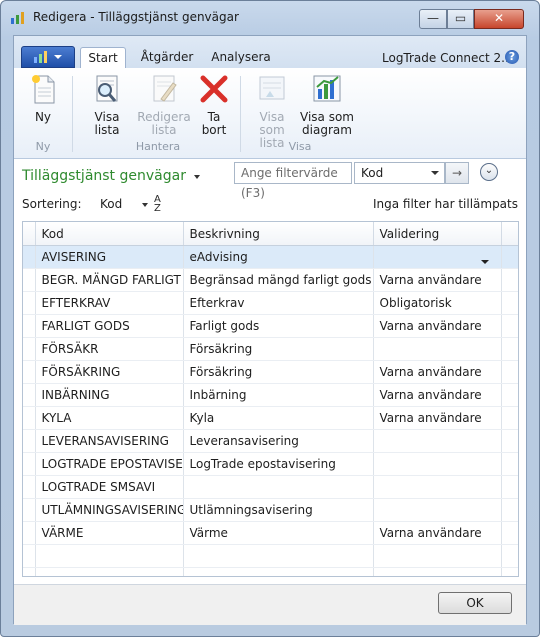 This screenshot has height=637, width=540. What do you see at coordinates (278, 441) in the screenshot?
I see `cell-beskrivning: Leveransavisering` at bounding box center [278, 441].